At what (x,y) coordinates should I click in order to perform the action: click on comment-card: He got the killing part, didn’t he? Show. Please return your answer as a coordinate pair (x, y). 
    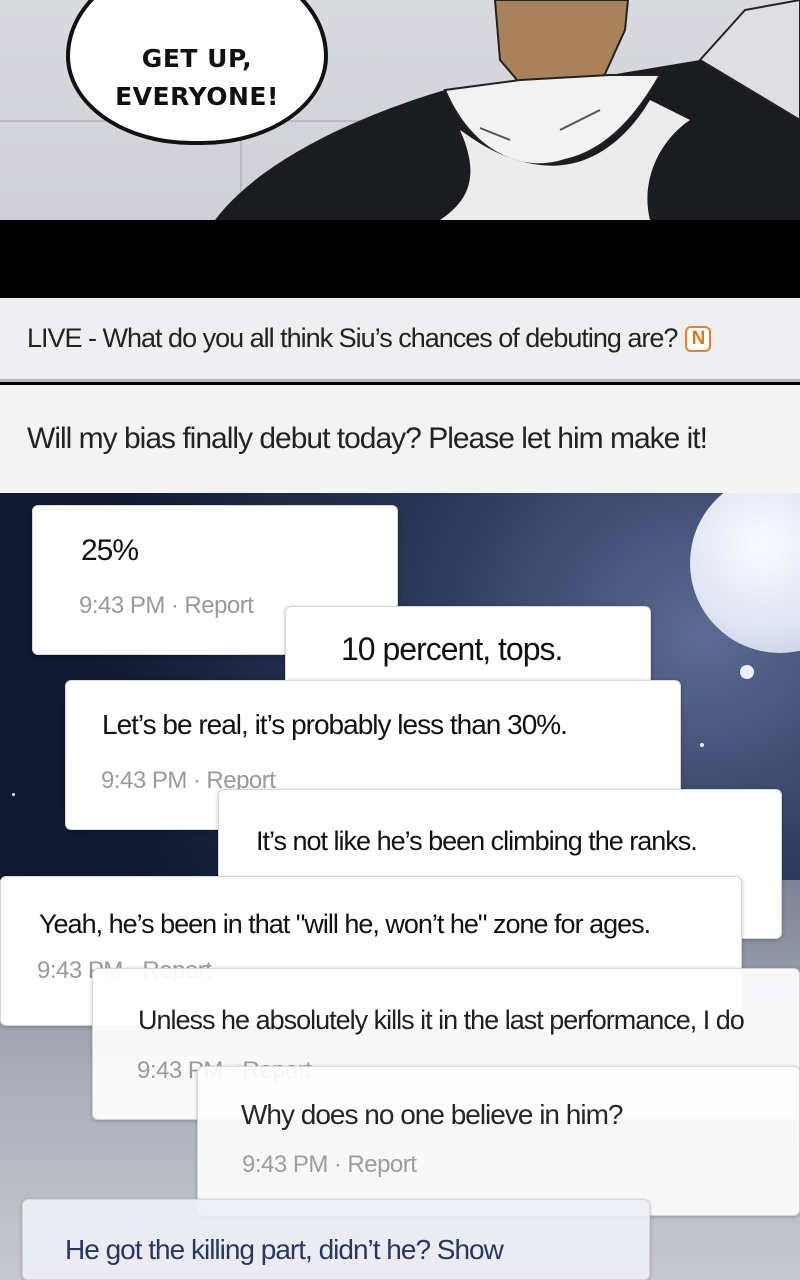
    Looking at the image, I should click on (336, 1239).